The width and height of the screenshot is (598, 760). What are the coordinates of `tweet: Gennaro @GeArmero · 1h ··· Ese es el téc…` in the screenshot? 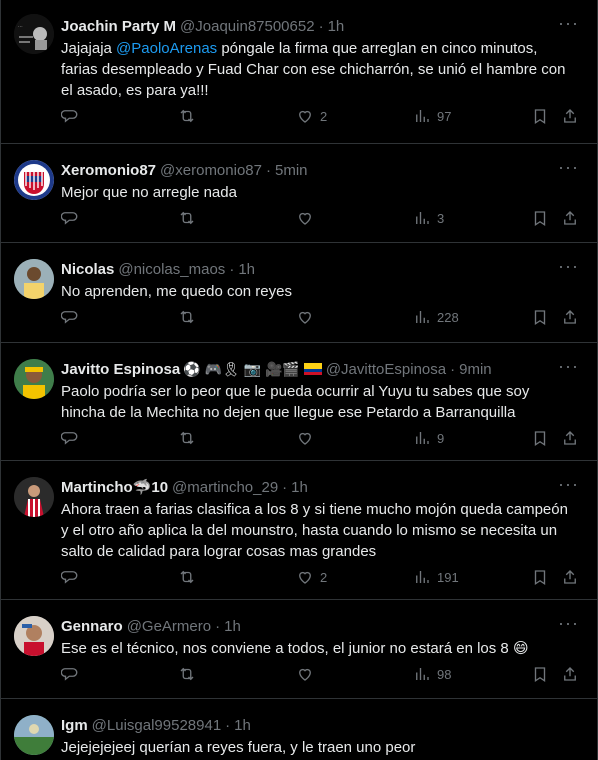 It's located at (299, 649).